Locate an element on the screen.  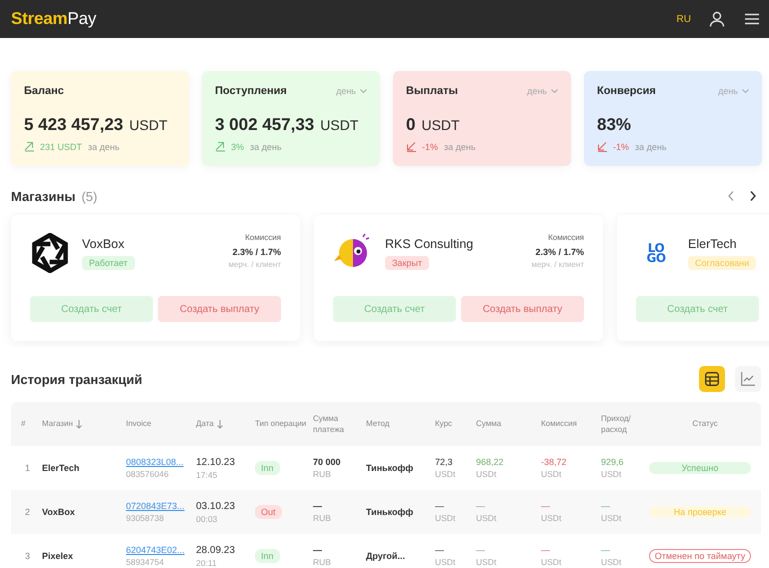
column-header: # is located at coordinates (23, 424).